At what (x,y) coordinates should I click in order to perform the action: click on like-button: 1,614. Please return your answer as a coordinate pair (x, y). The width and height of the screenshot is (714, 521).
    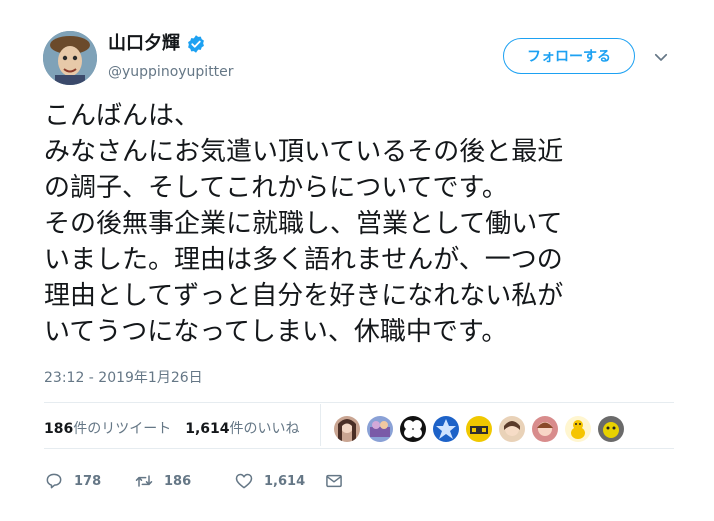
    Looking at the image, I should click on (279, 481).